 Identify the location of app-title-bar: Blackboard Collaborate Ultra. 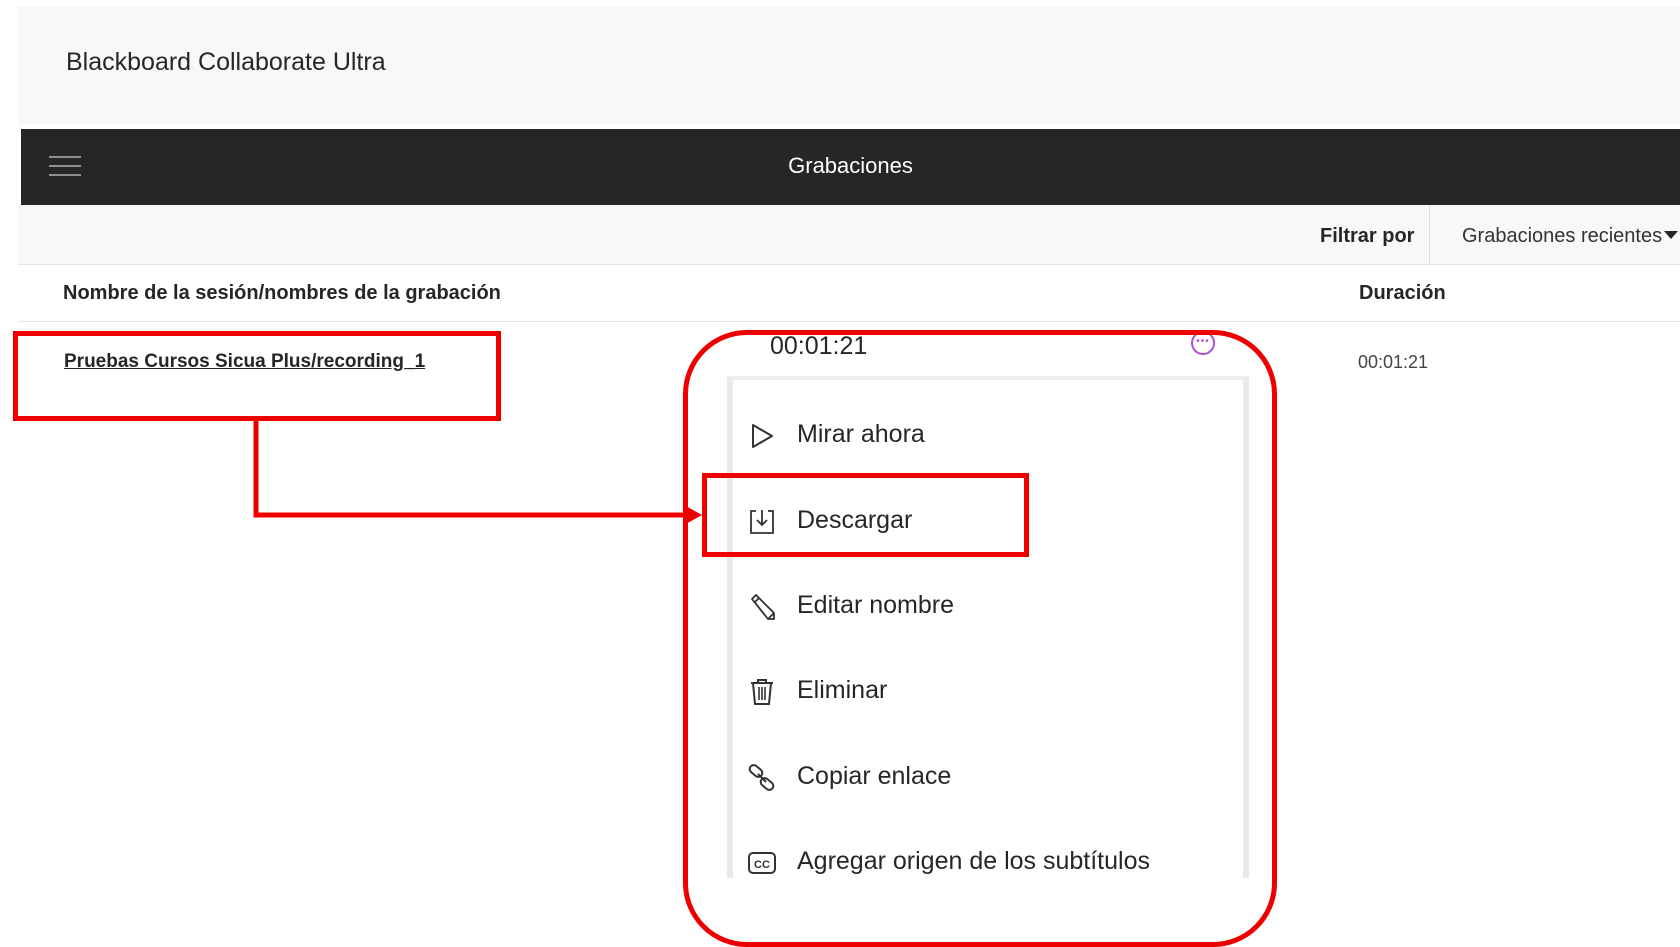
(849, 65).